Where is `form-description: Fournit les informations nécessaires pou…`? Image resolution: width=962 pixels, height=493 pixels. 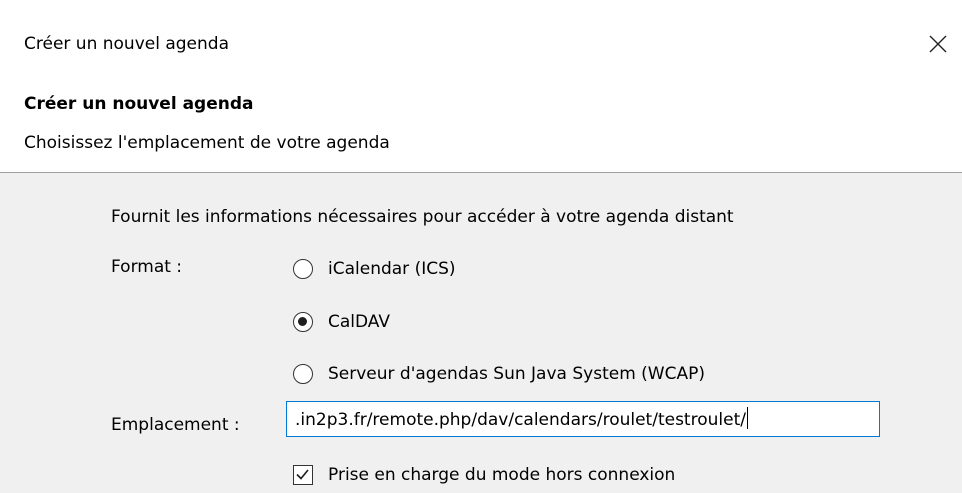
form-description: Fournit les informations nécessaires pou… is located at coordinates (422, 217).